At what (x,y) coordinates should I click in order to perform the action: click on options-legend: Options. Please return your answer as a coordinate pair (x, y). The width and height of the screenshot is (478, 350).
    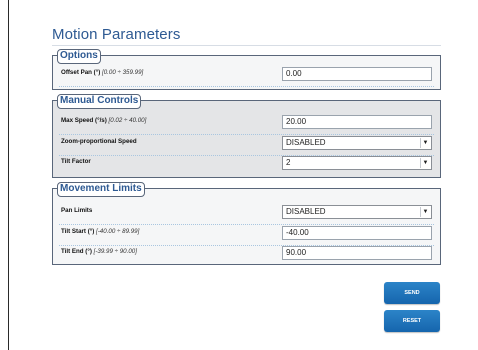
    Looking at the image, I should click on (79, 56).